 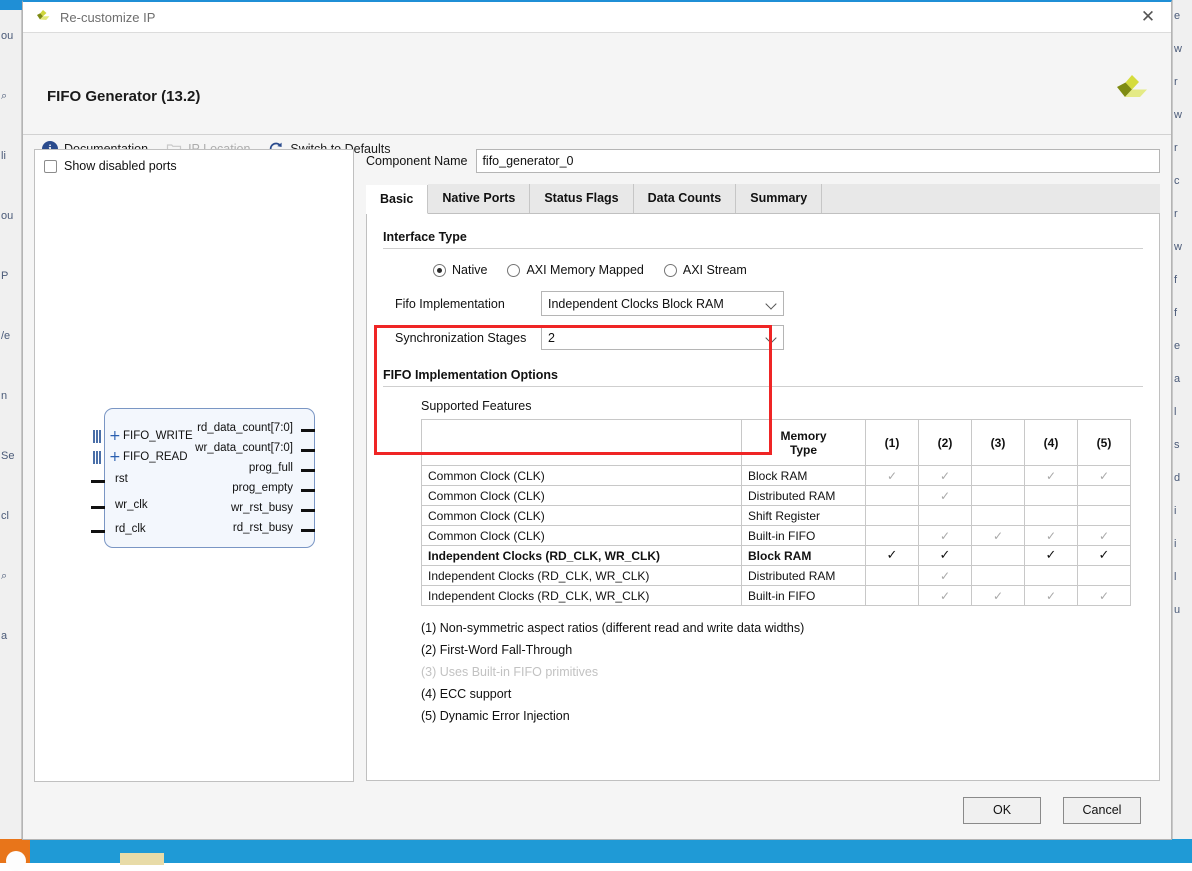 I want to click on tab-data-counts: Data Counts, so click(x=685, y=198).